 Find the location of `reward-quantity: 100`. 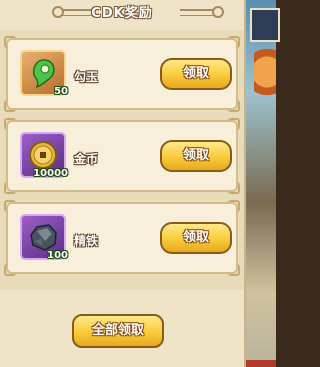

reward-quantity: 100 is located at coordinates (57, 255).